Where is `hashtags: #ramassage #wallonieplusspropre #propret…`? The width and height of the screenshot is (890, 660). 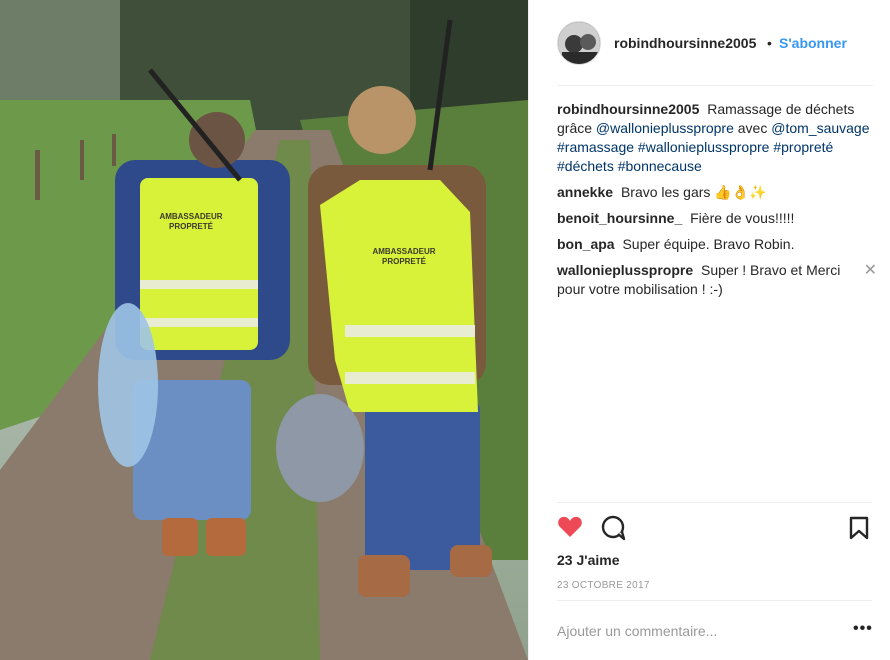 hashtags: #ramassage #wallonieplusspropre #propret… is located at coordinates (695, 156).